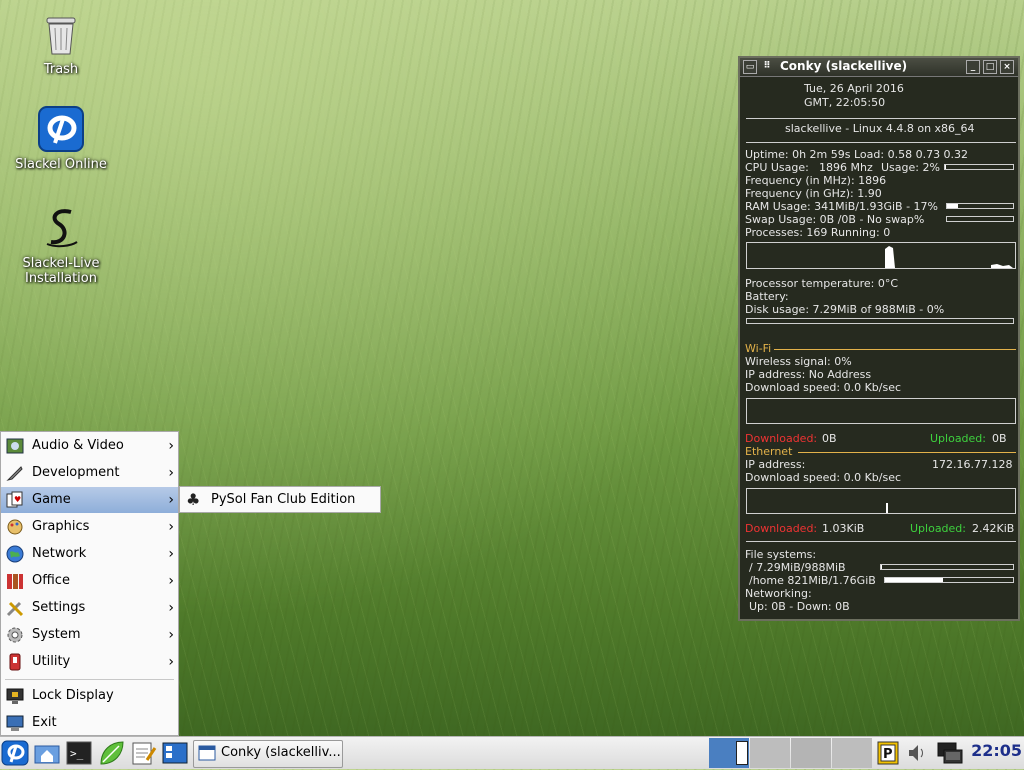 The width and height of the screenshot is (1024, 770). I want to click on network-tray-button, so click(950, 753).